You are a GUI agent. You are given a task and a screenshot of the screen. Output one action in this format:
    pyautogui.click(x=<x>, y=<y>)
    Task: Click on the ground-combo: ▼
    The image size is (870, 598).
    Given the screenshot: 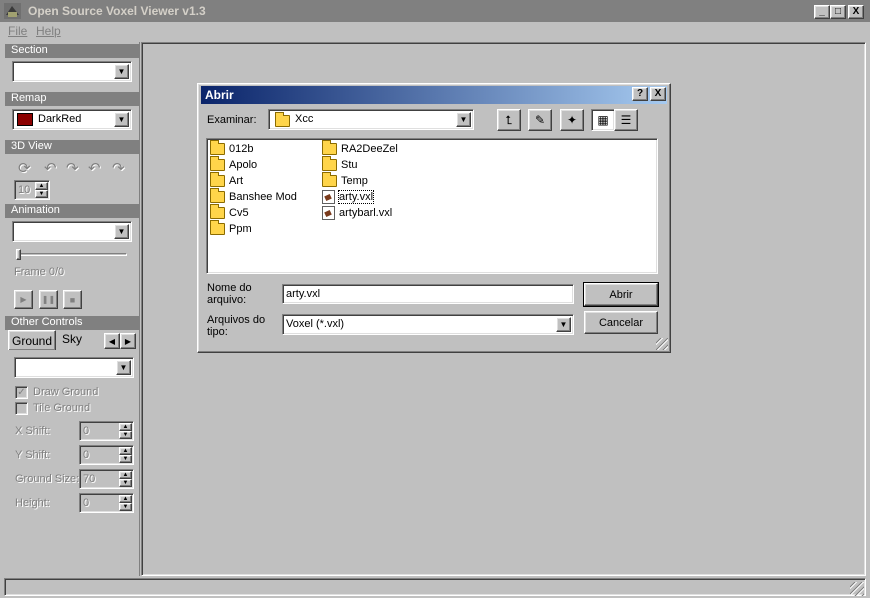 What is the action you would take?
    pyautogui.click(x=74, y=367)
    